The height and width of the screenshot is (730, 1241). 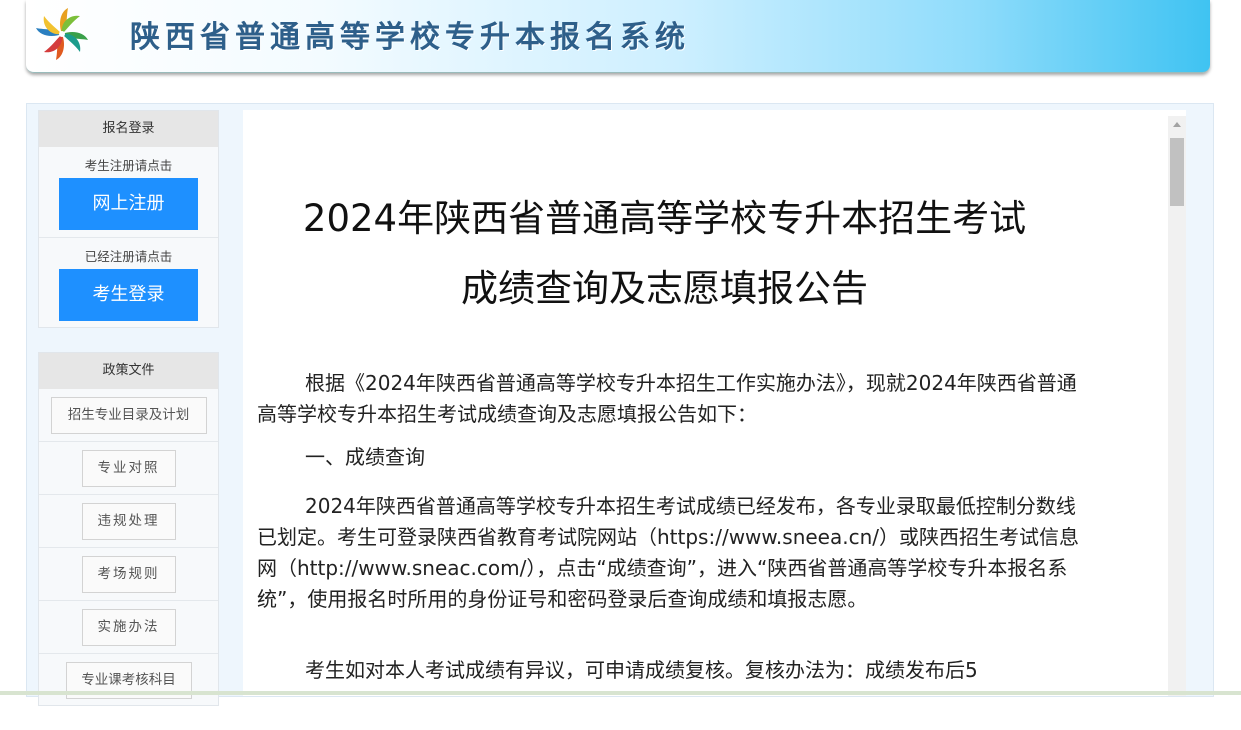 What do you see at coordinates (128, 415) in the screenshot?
I see `policy-link-major-catalog: 招生专业目录及计划` at bounding box center [128, 415].